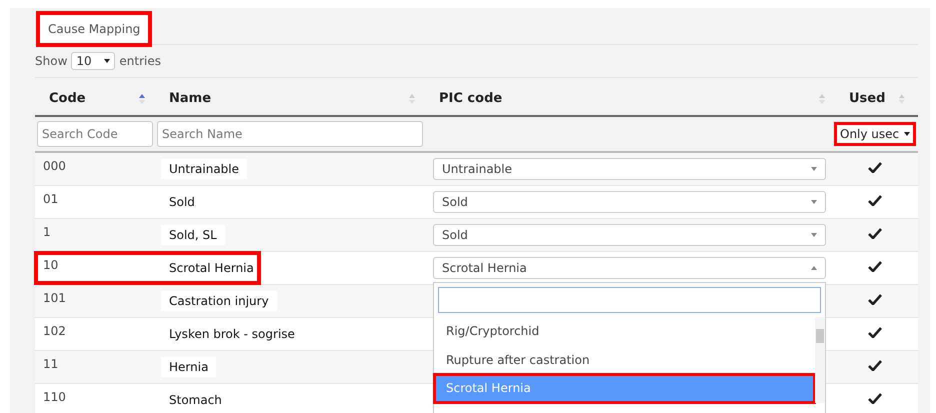 The image size is (936, 413). I want to click on column-header: PIC code, so click(470, 98).